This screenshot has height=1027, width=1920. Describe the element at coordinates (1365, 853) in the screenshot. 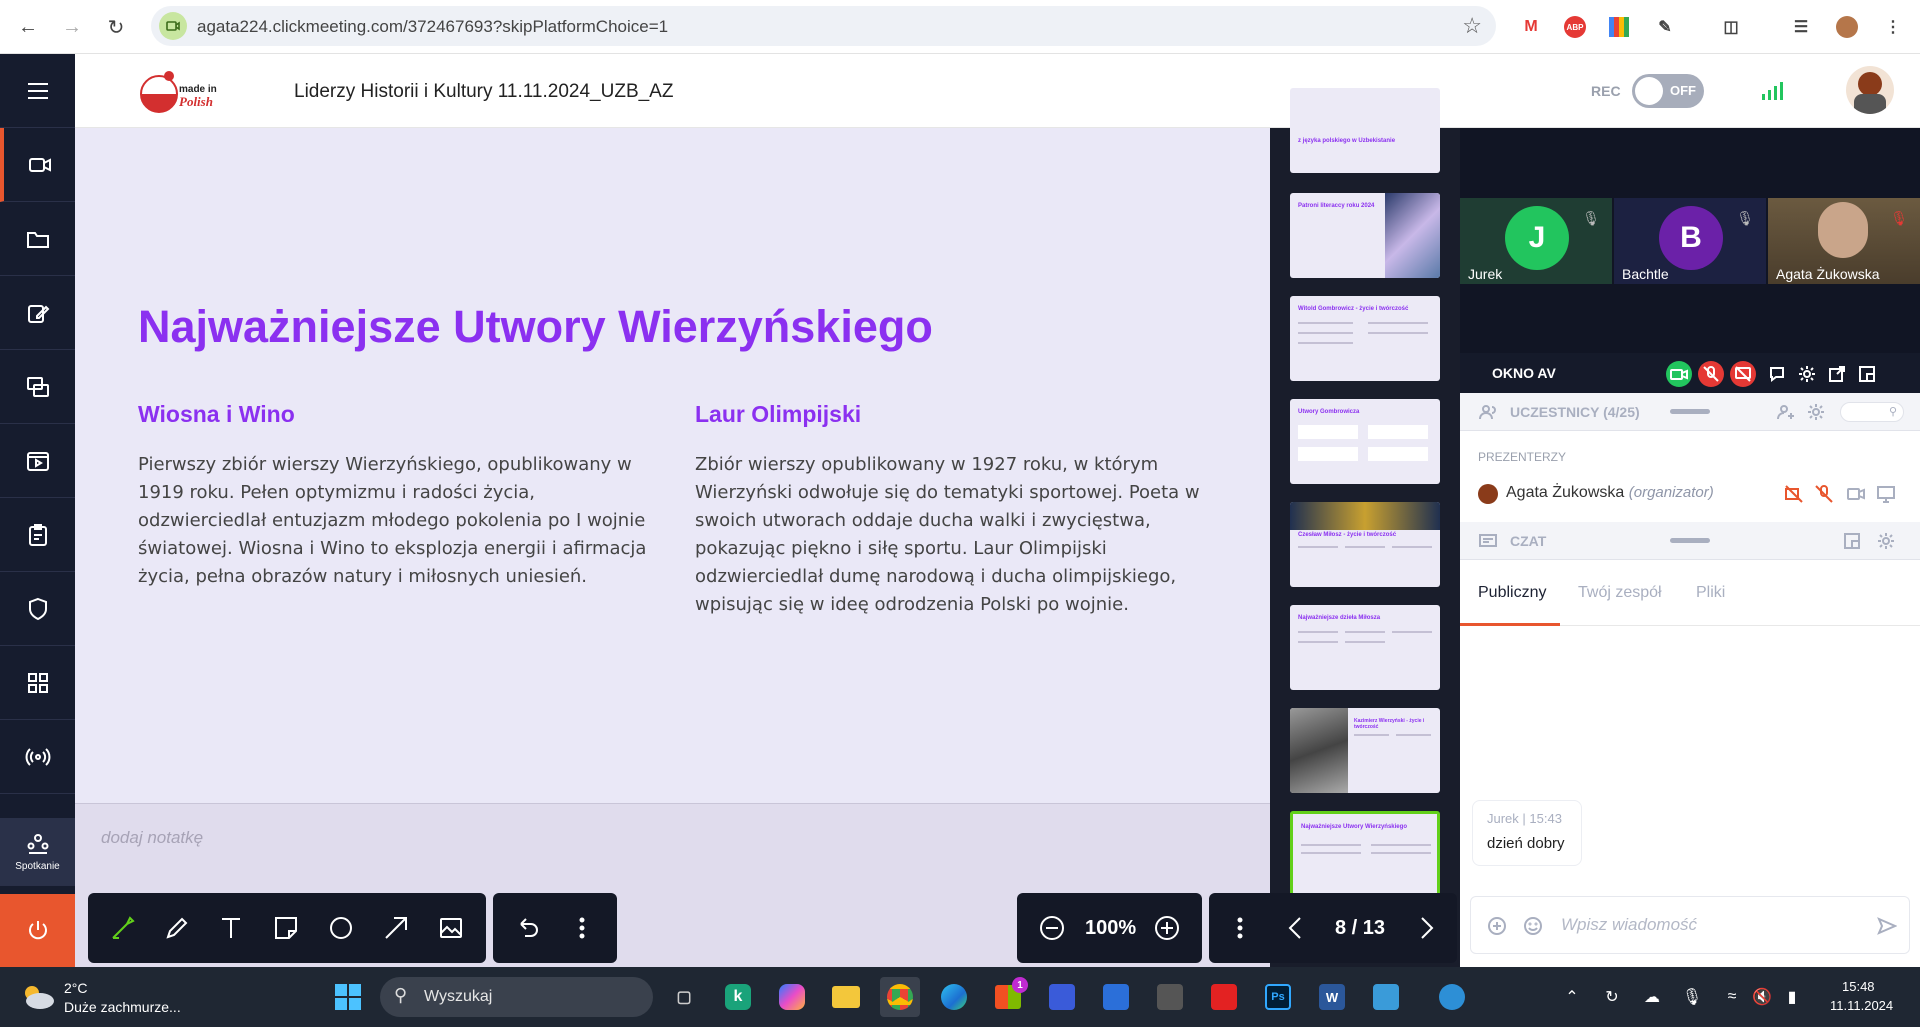

I see `slide-thumbnail-active: Najważniejsze Utwory Wierzyńskiego` at that location.